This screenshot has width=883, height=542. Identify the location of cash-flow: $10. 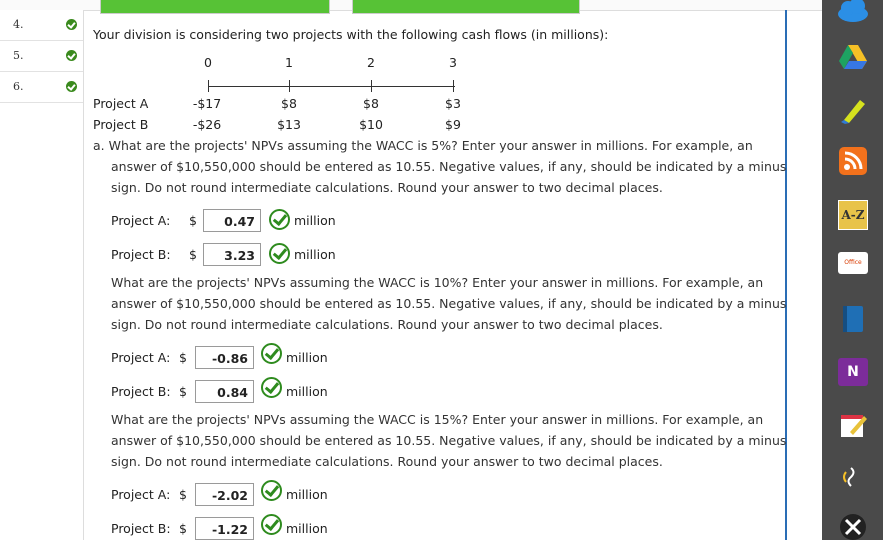
(371, 124).